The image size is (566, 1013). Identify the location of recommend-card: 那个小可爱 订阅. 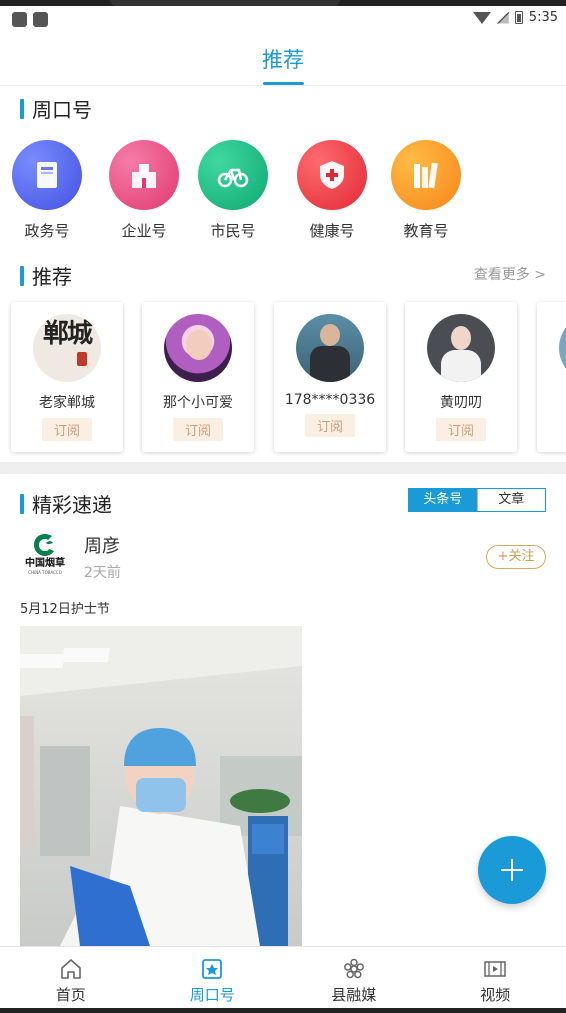
(198, 377).